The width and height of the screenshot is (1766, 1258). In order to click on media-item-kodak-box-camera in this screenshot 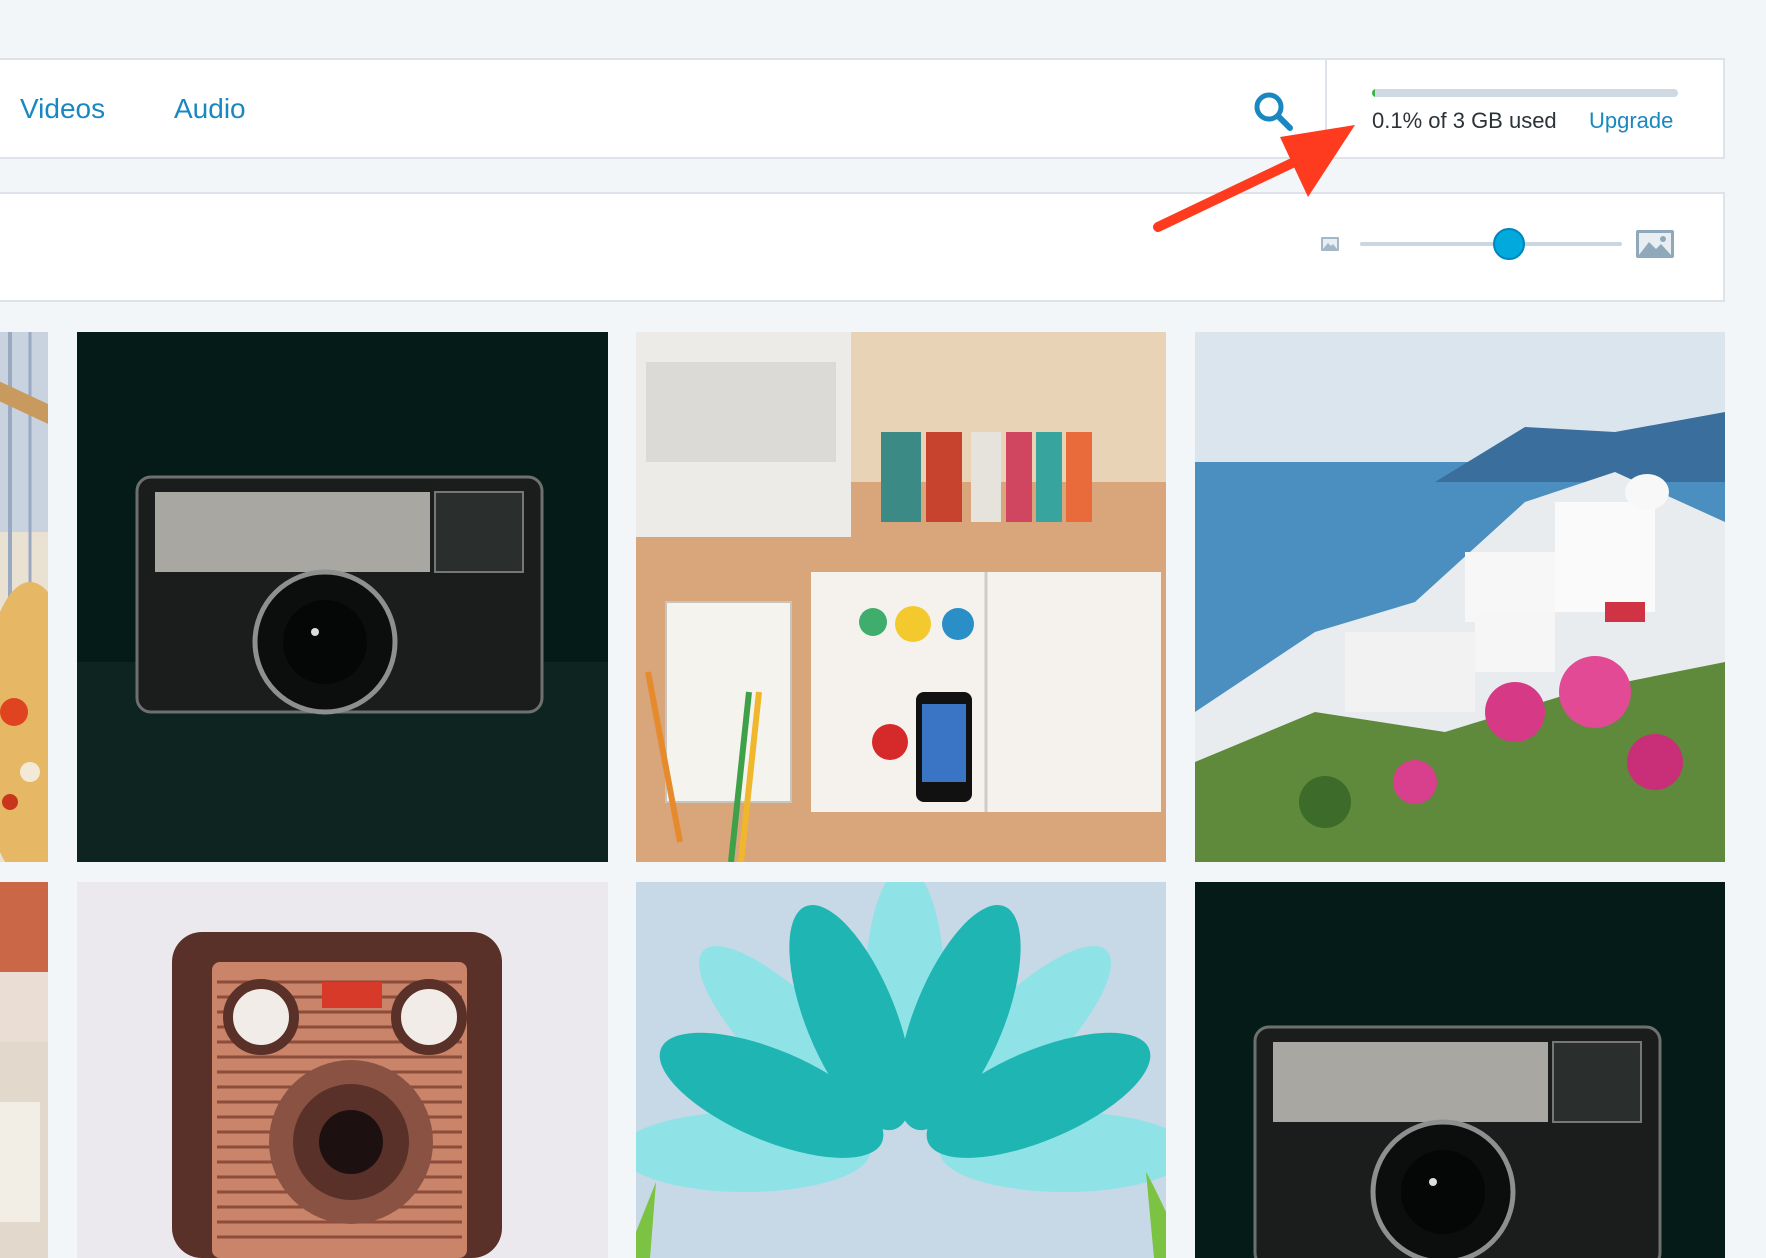, I will do `click(342, 1070)`.